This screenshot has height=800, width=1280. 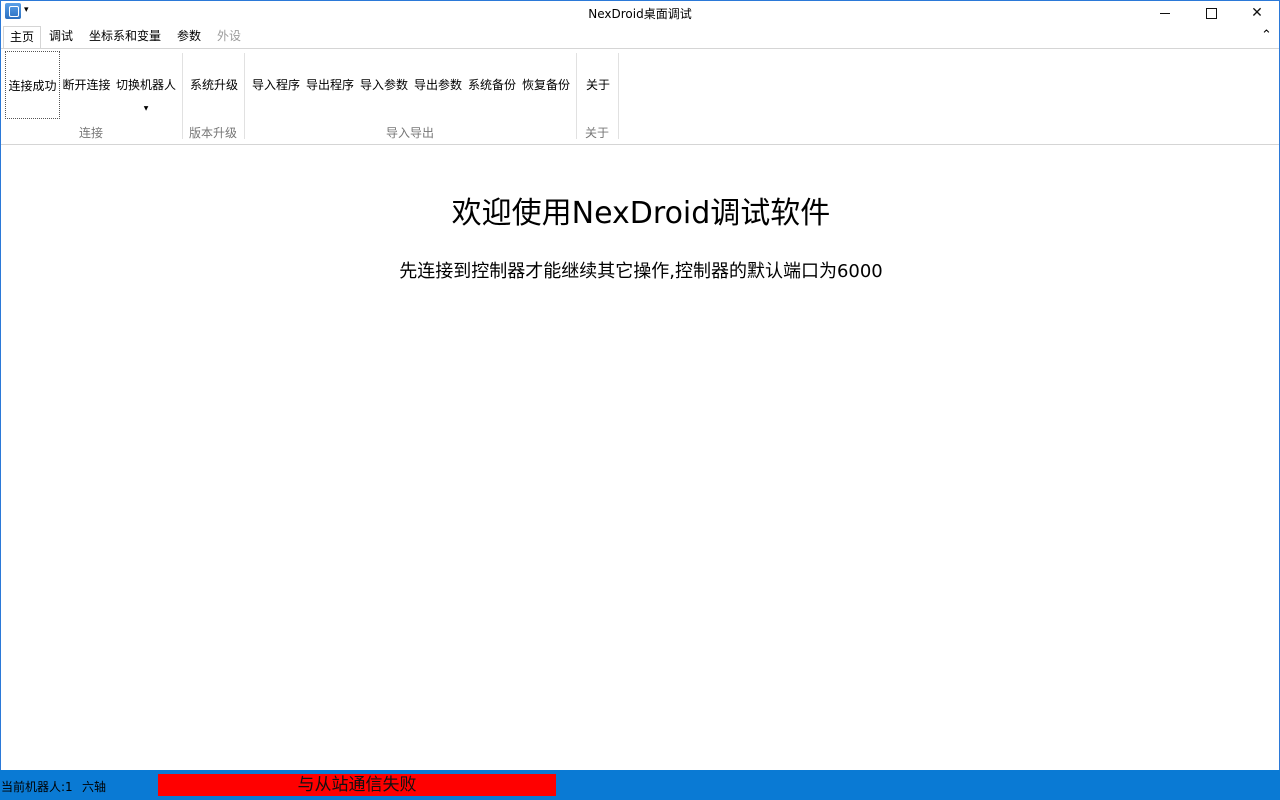 I want to click on status-bar: 当前机器人:1 六轴 与从站通信失败, so click(x=640, y=785).